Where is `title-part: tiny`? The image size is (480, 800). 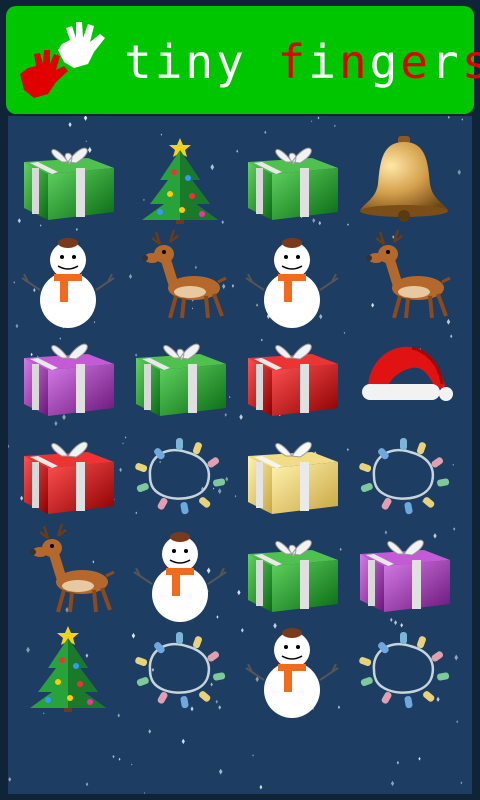 title-part: tiny is located at coordinates (201, 62).